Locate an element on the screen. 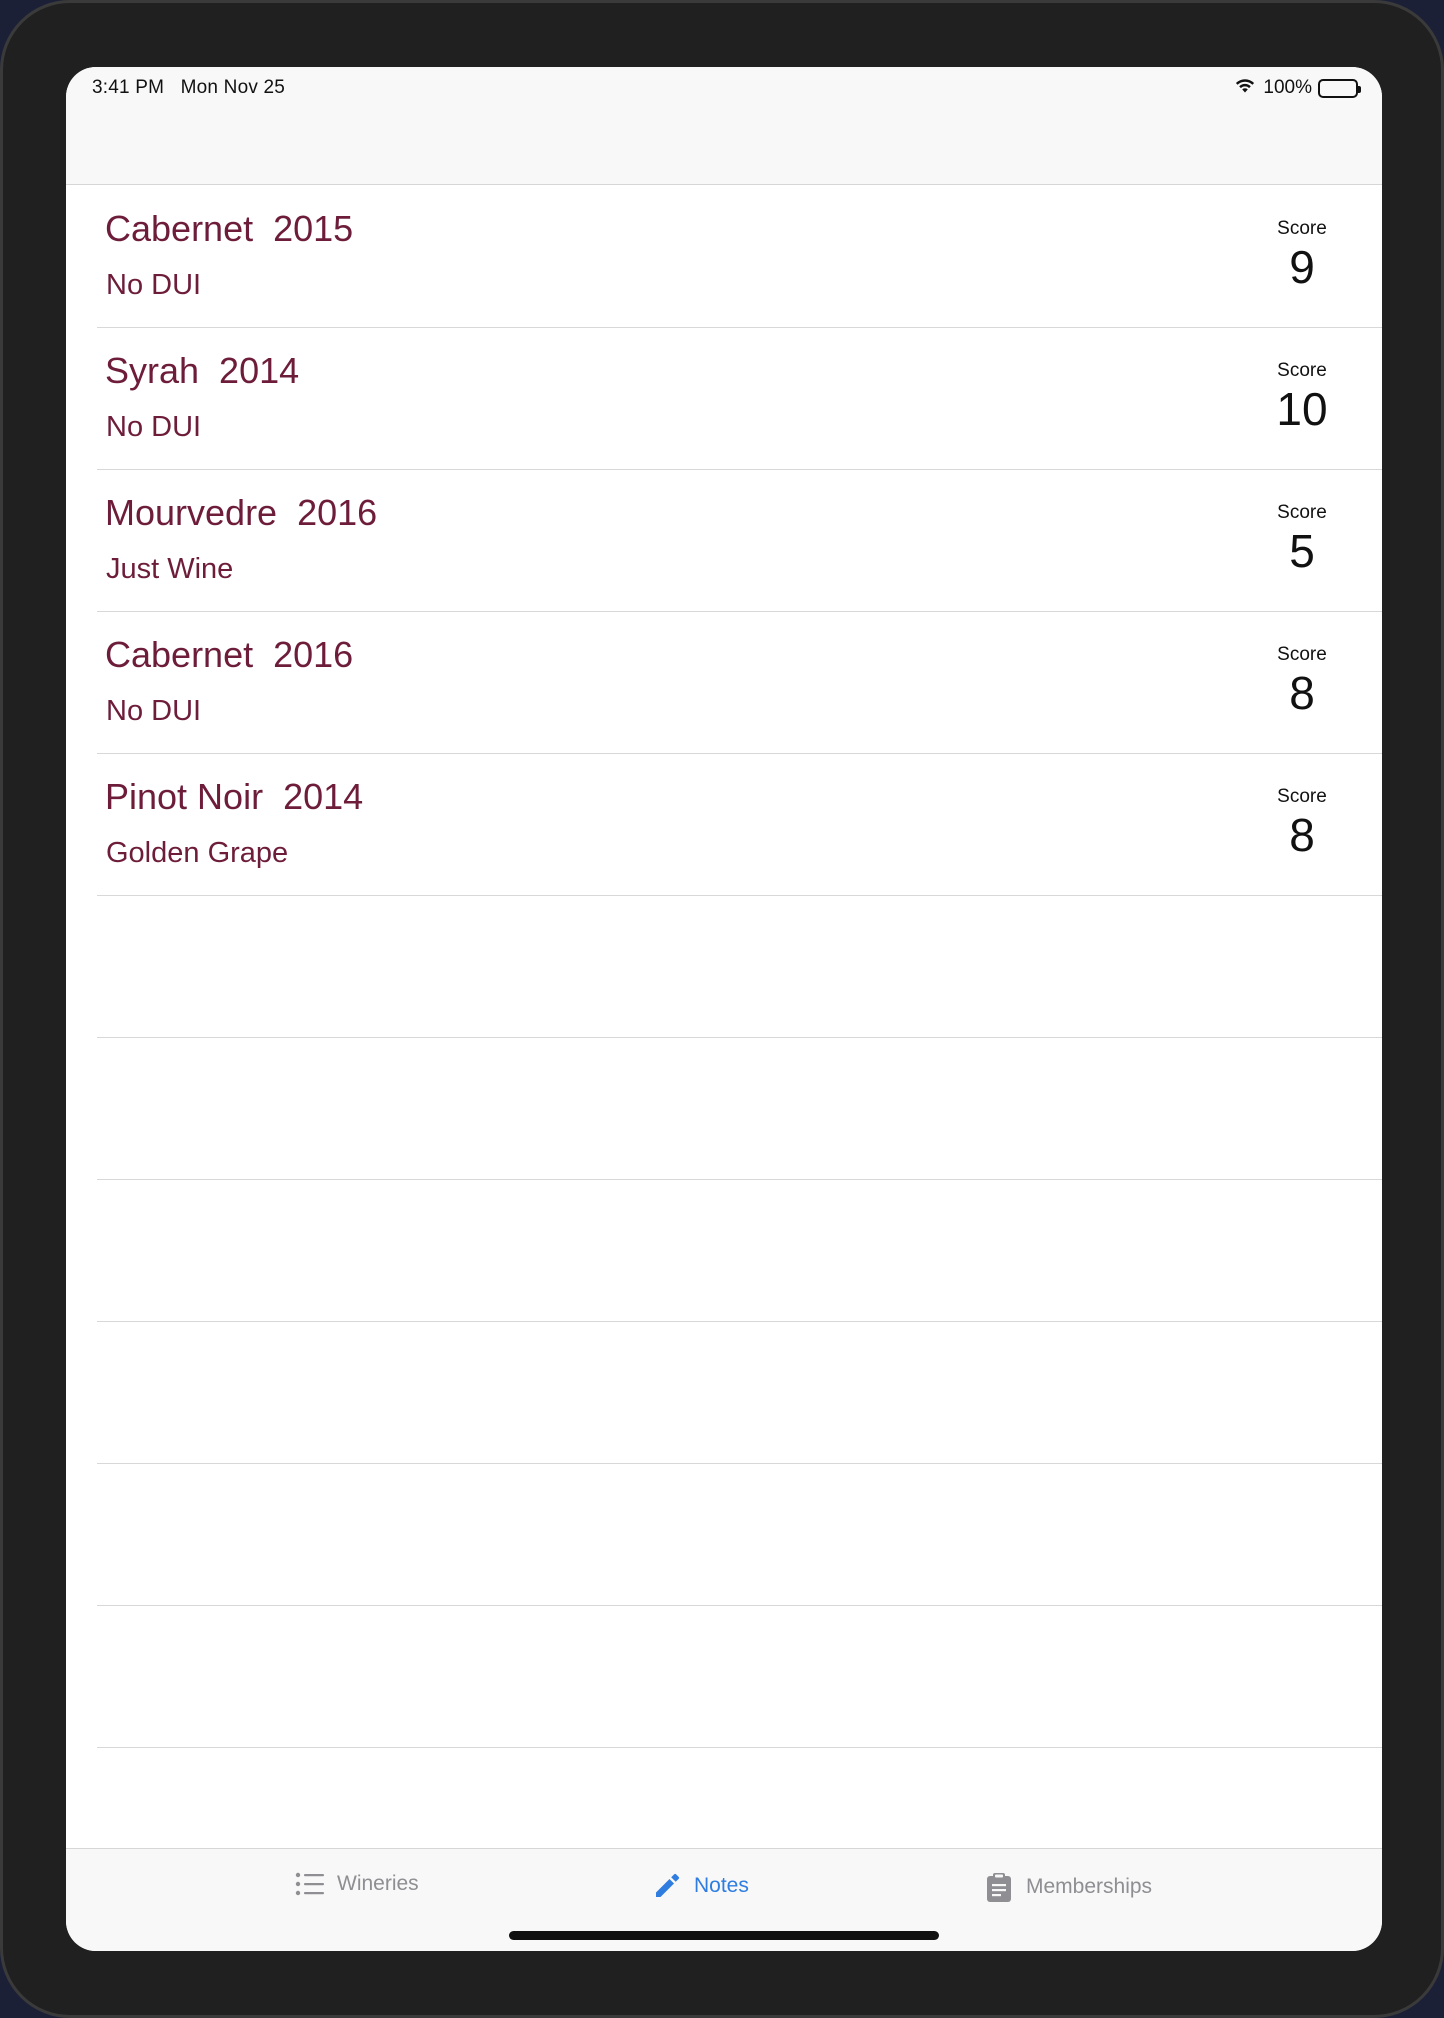 This screenshot has width=1444, height=2018. status-indicators: 100% is located at coordinates (1297, 88).